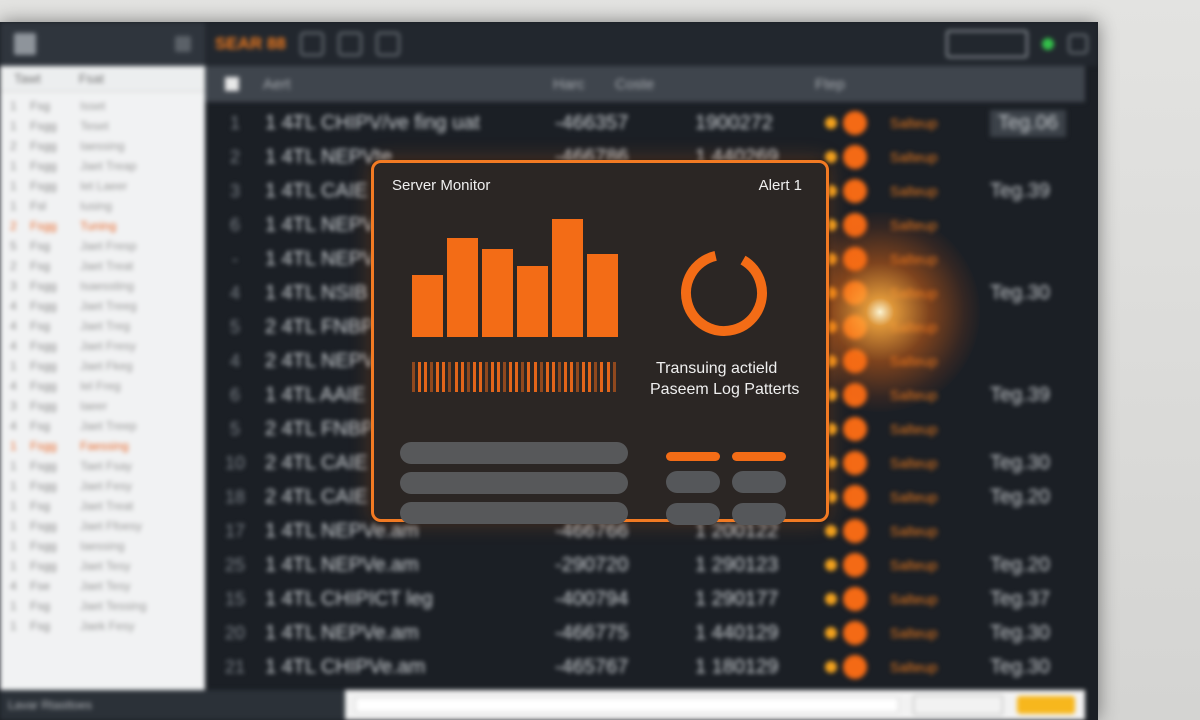 This screenshot has height=720, width=1200. I want to click on sidebar-row: 2 Fsg Jaet Treat, so click(102, 266).